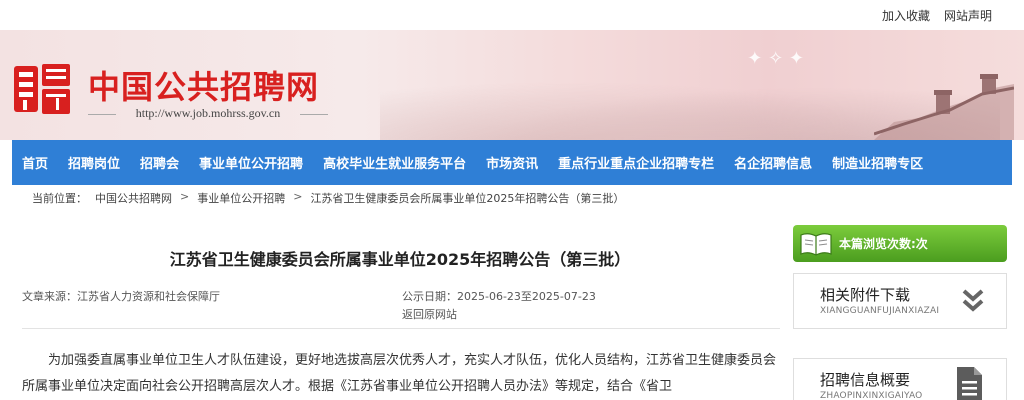 This screenshot has height=400, width=1024. I want to click on nav-jobs: 招聘岗位, so click(94, 162).